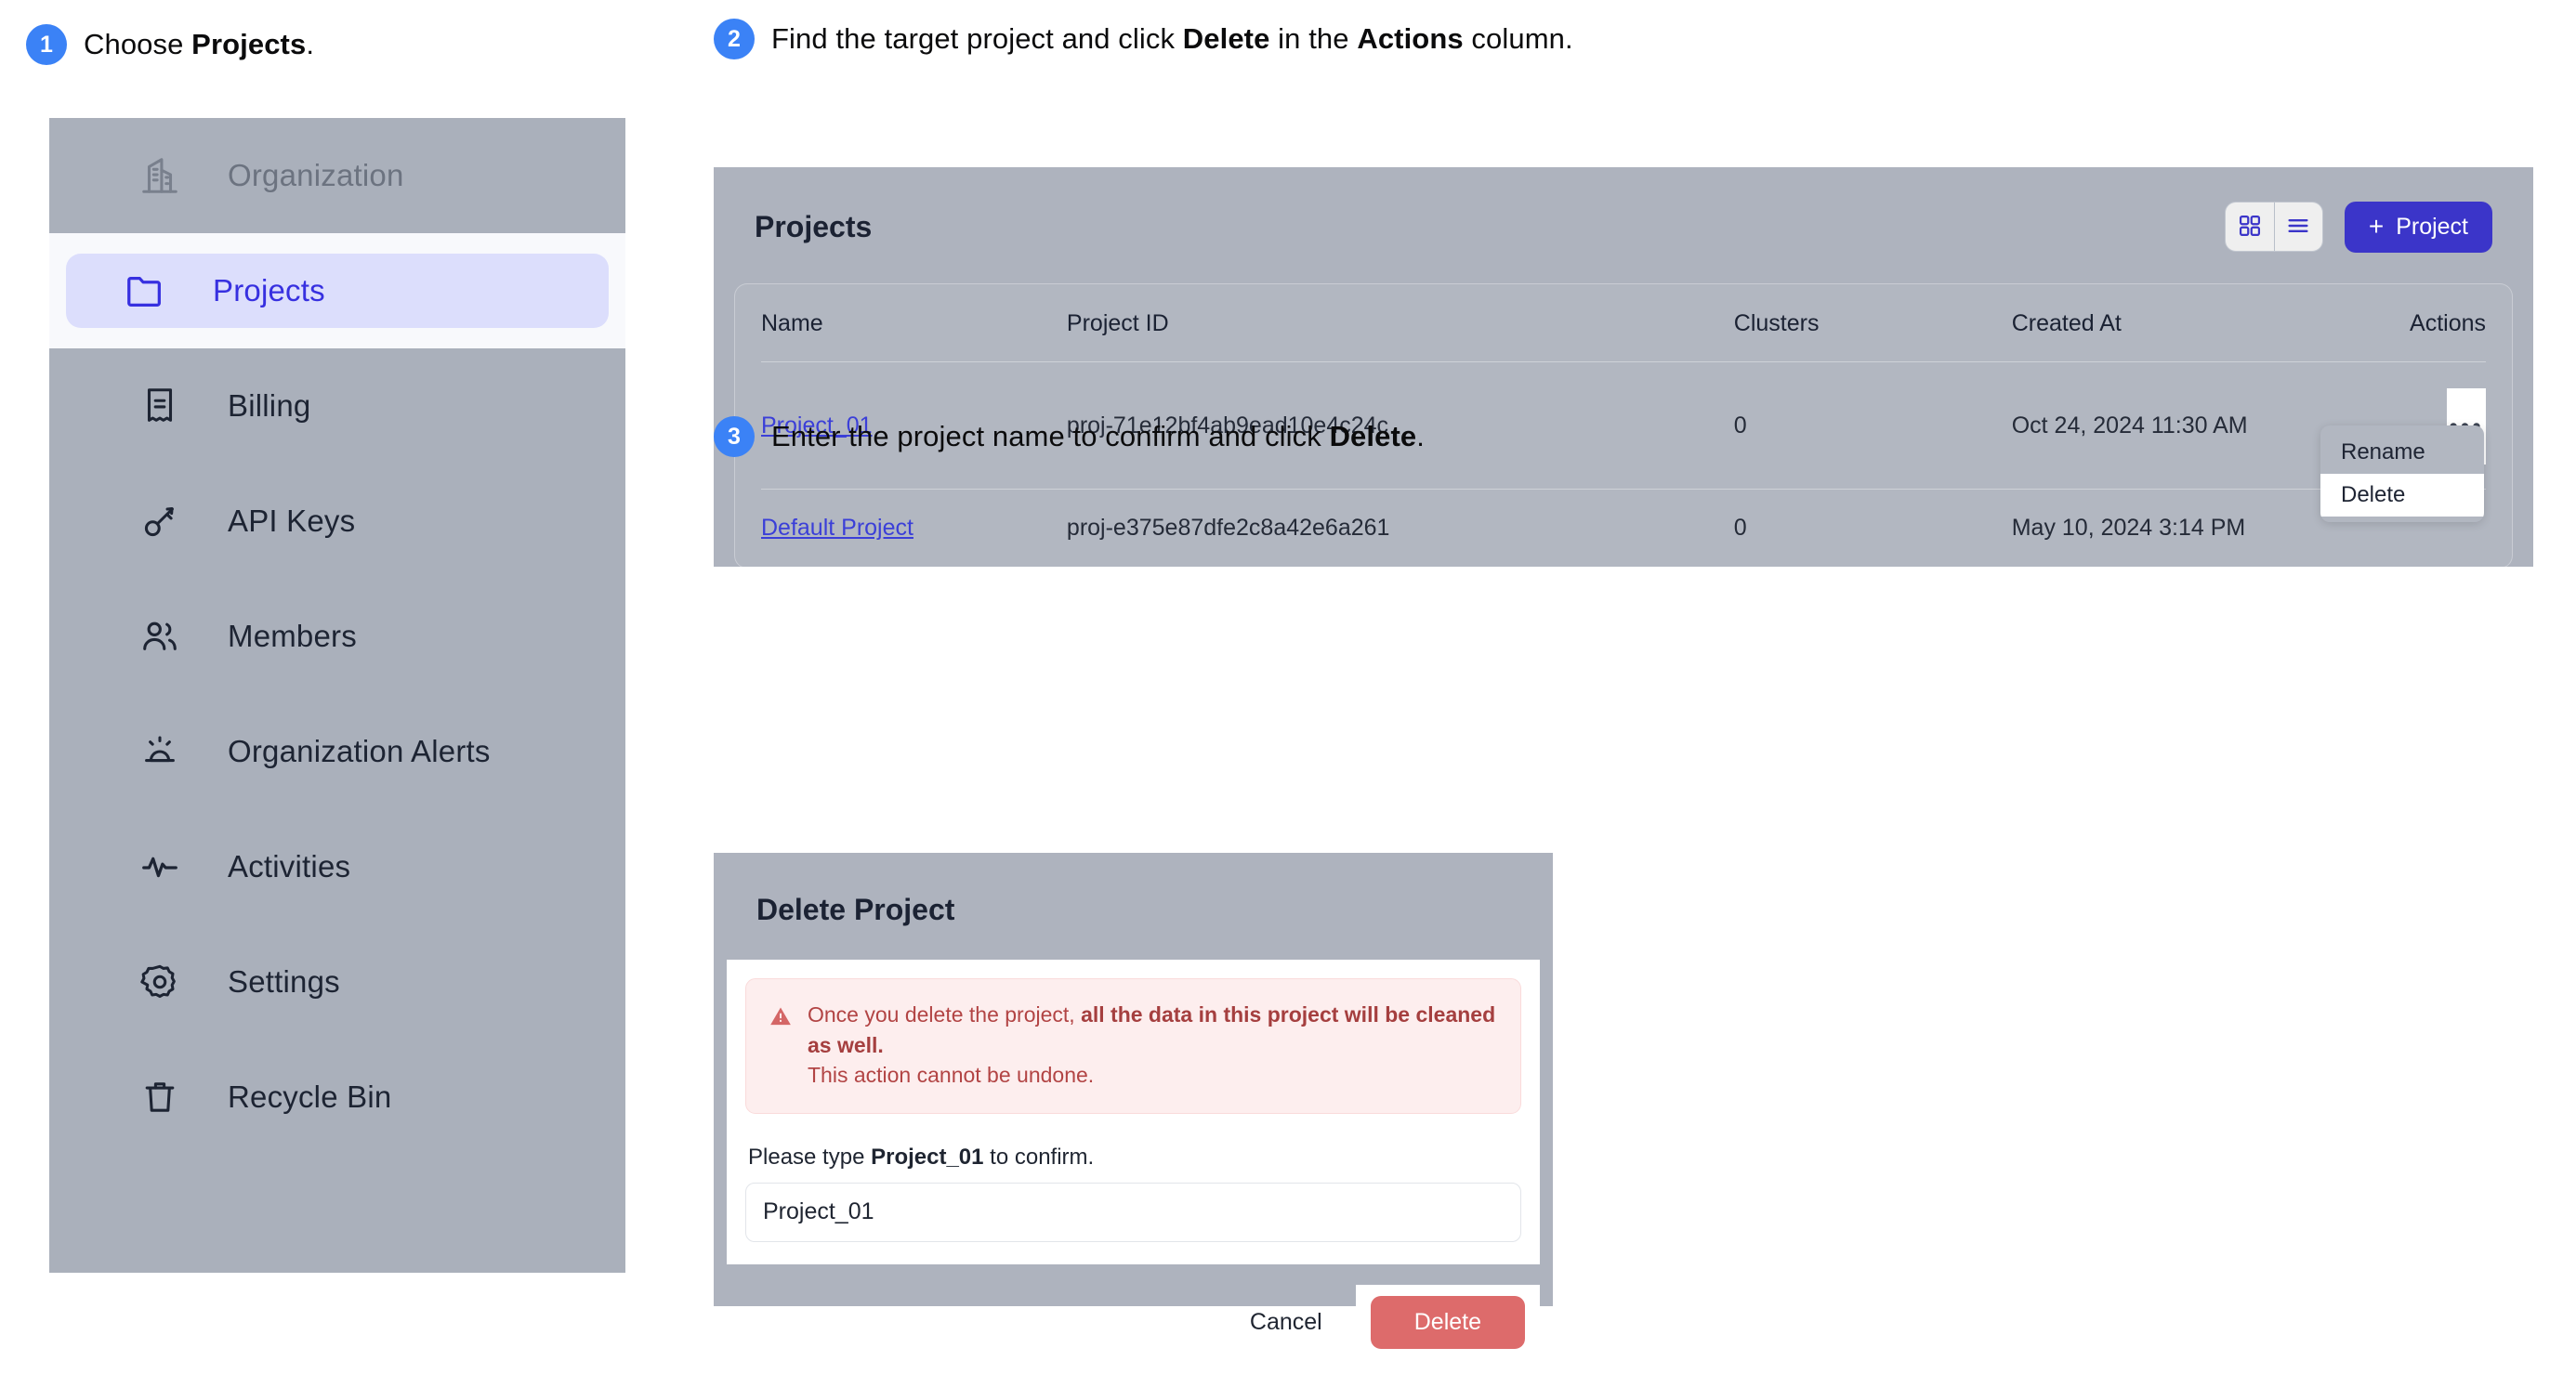 The width and height of the screenshot is (2576, 1374). I want to click on alert-line2: This action cannot be undone., so click(951, 1075).